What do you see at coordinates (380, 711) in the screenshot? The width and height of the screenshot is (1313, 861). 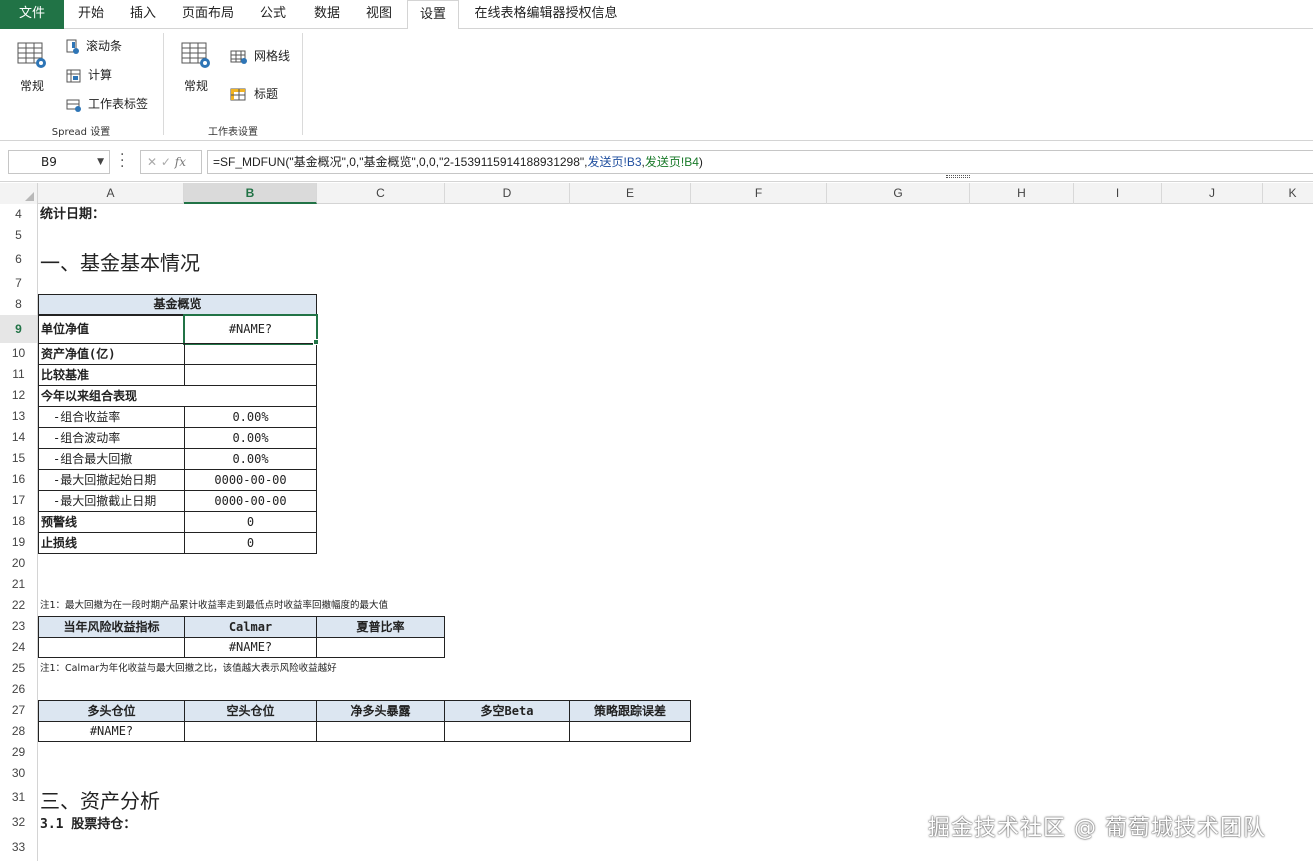 I see `position-header-cell: 净多头暴露` at bounding box center [380, 711].